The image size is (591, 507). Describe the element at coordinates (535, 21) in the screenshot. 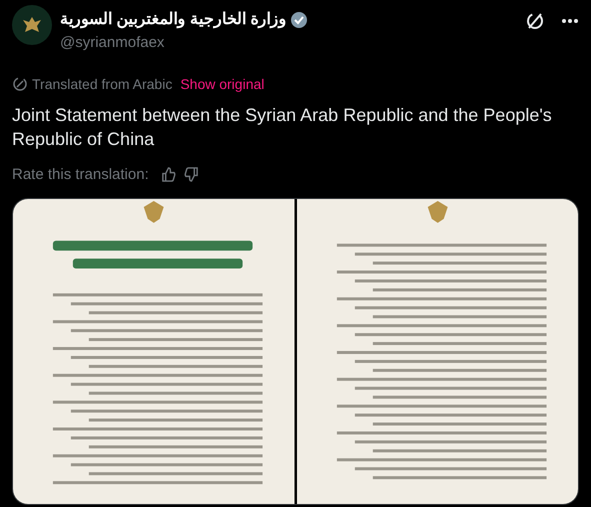

I see `slash-circle-icon` at that location.